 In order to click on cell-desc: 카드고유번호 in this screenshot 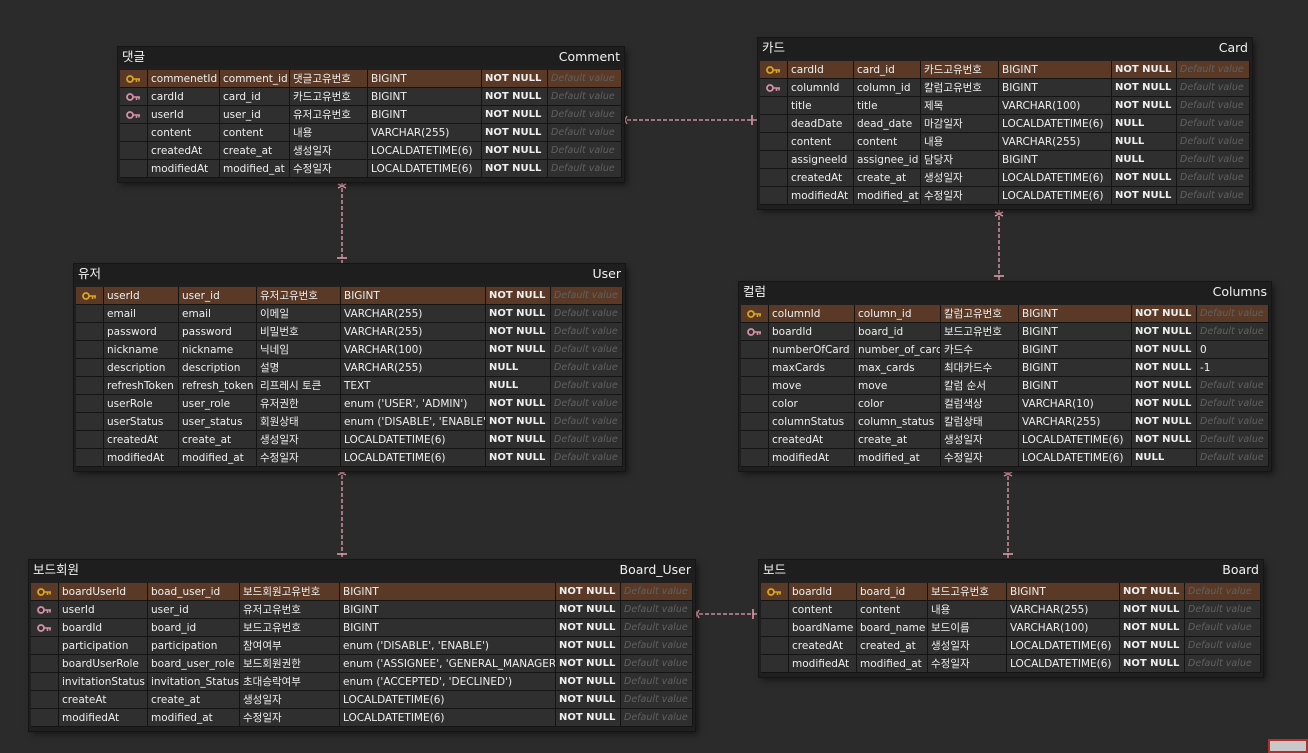, I will do `click(329, 97)`.